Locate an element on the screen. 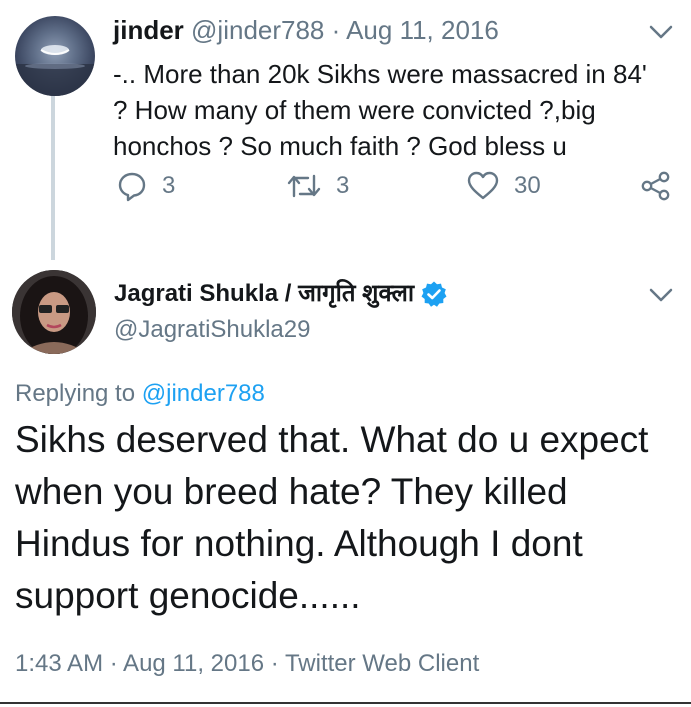 The height and width of the screenshot is (707, 691). share-button is located at coordinates (656, 186).